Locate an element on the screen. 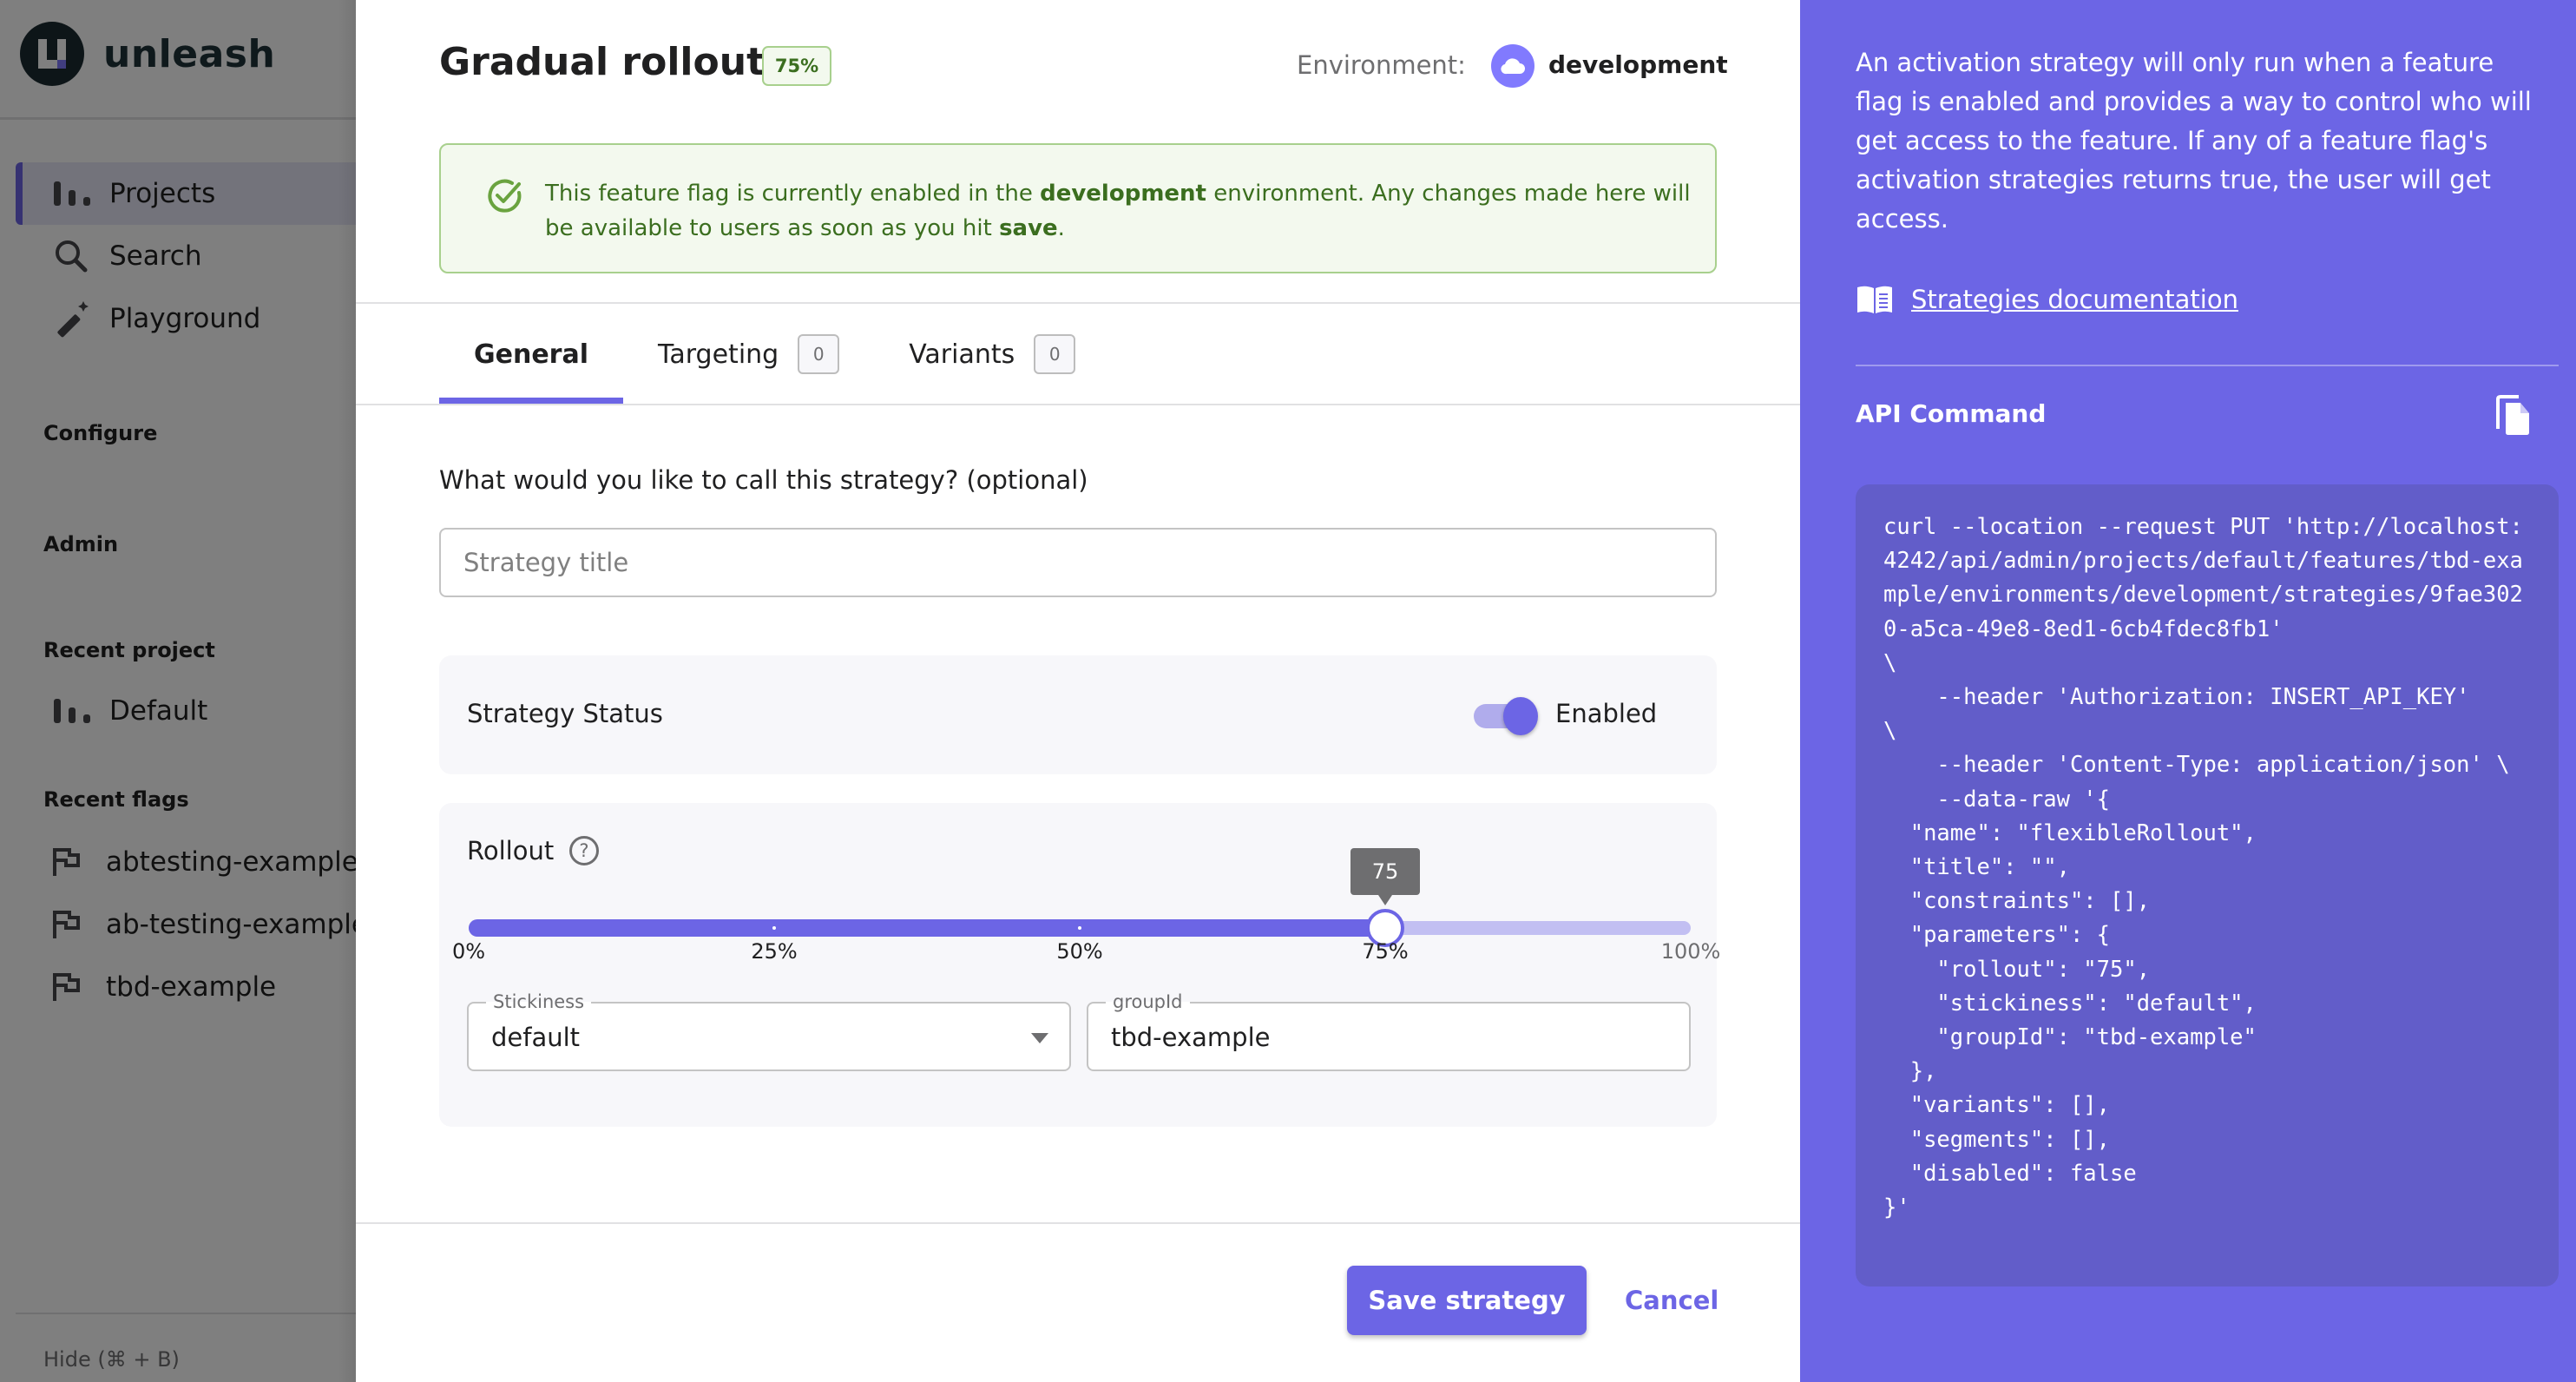 The image size is (2576, 1382). sidebar-bottom-divider is located at coordinates (186, 1313).